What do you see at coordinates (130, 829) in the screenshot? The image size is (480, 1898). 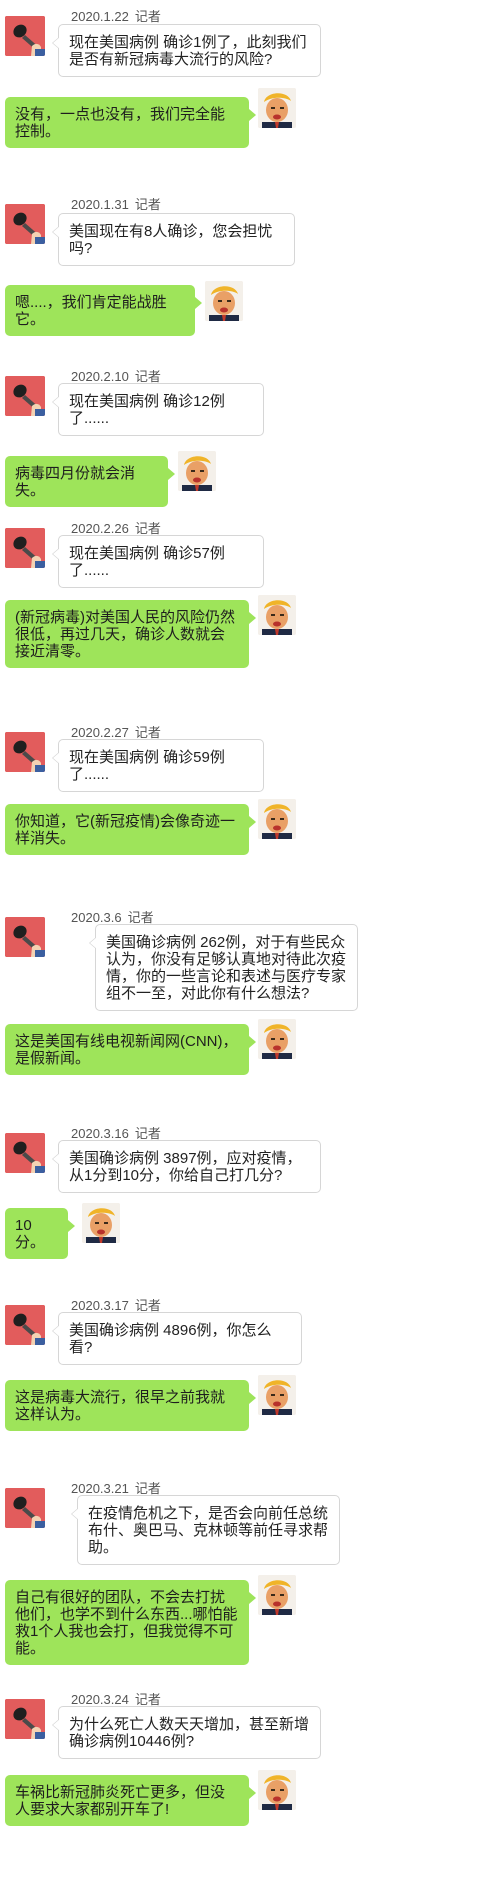 I see `answer-bubble: 你知道，它(新冠疫情)会像奇迹一样消失。` at bounding box center [130, 829].